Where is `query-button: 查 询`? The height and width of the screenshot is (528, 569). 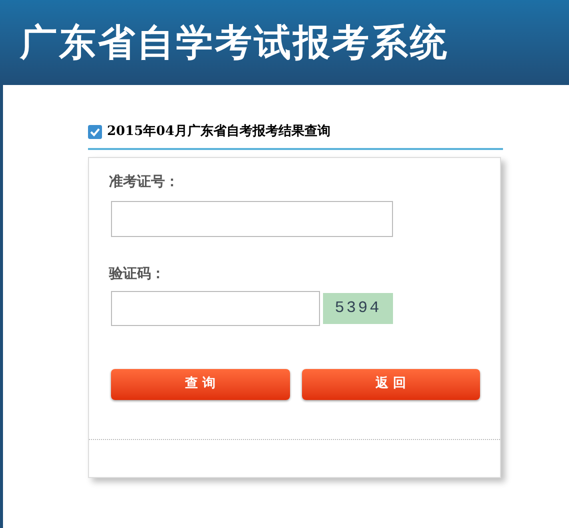 query-button: 查 询 is located at coordinates (200, 384).